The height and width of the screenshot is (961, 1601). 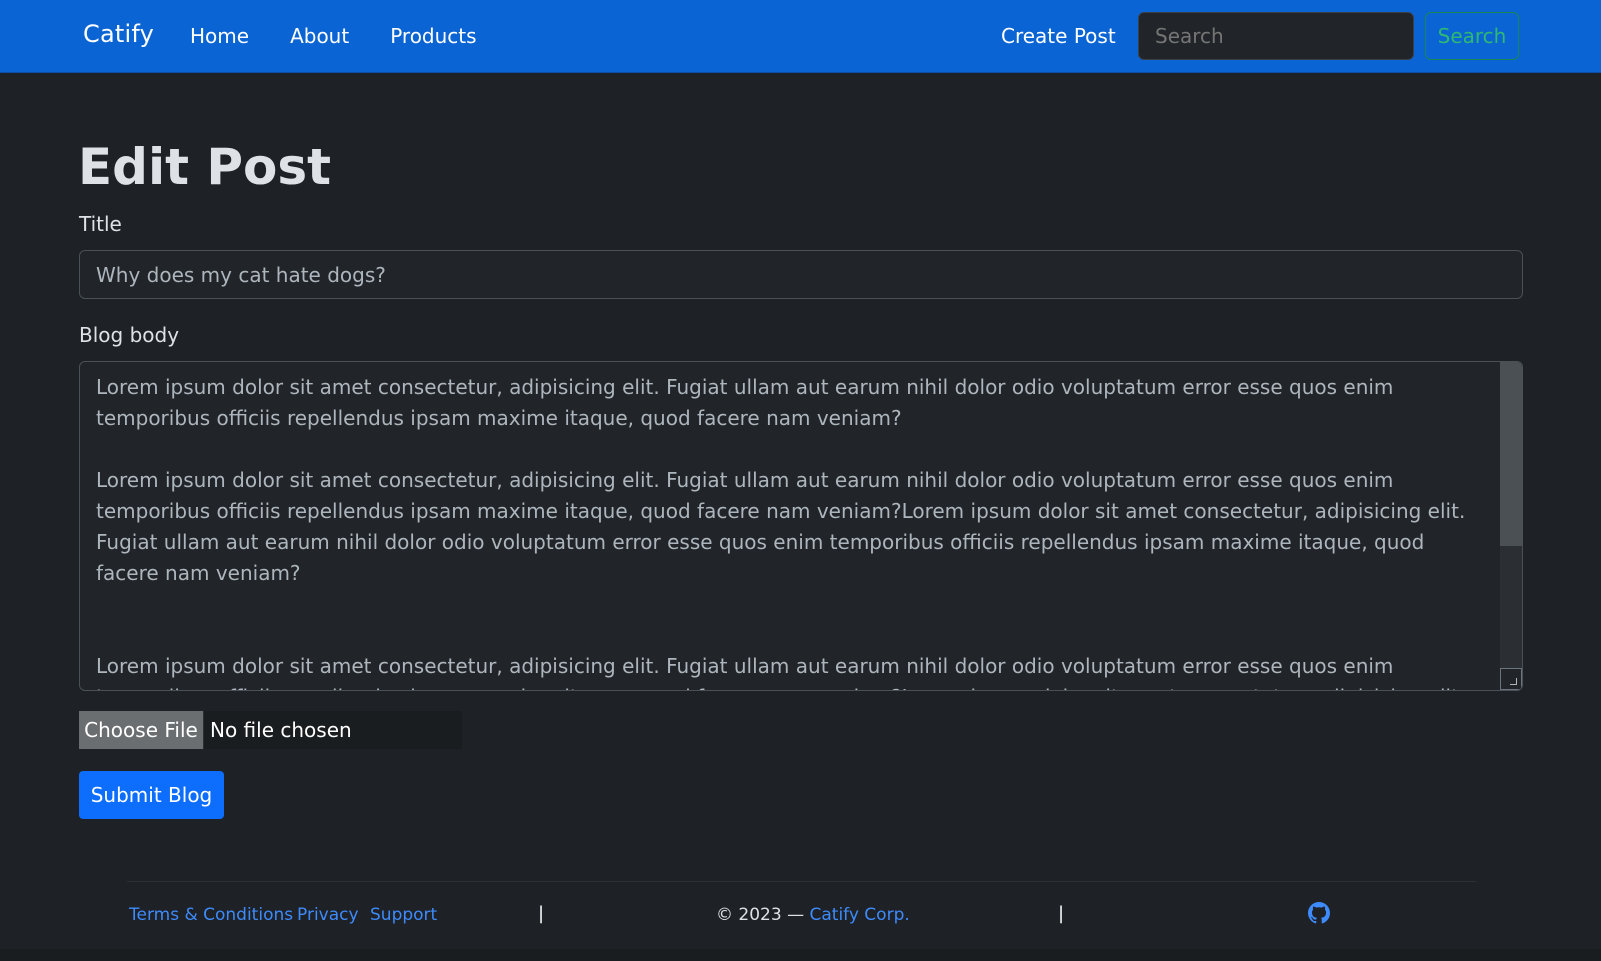 I want to click on create-post-link: Create Post, so click(x=1058, y=36).